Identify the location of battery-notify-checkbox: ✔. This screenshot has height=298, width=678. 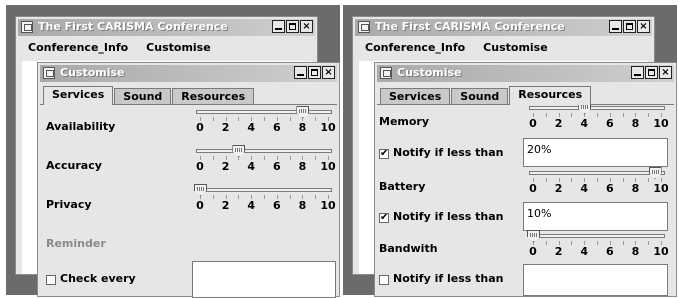
(384, 218).